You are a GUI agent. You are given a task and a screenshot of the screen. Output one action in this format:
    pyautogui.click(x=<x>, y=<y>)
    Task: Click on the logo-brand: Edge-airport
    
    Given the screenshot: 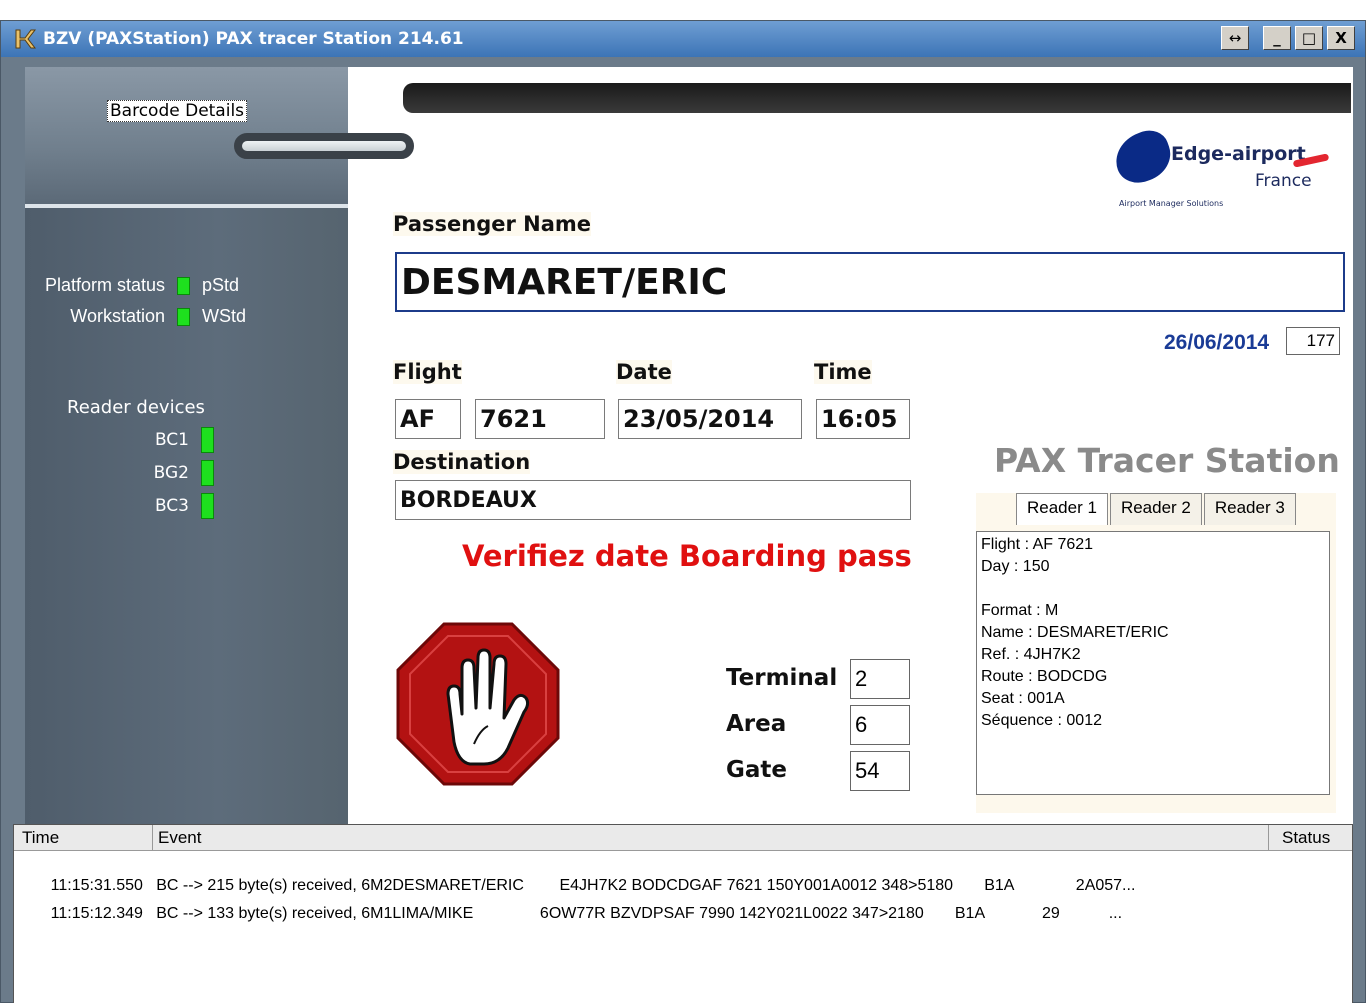 What is the action you would take?
    pyautogui.click(x=1238, y=154)
    